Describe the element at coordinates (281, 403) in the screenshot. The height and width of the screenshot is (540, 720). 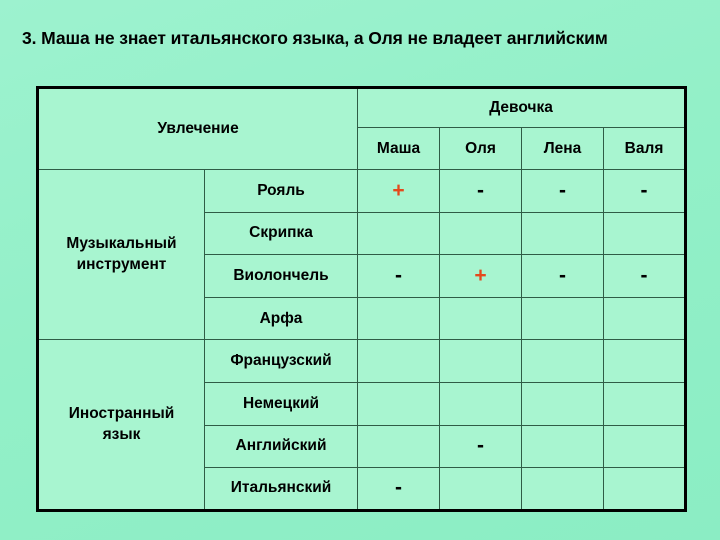
I see `row-item-label: Немецкий` at that location.